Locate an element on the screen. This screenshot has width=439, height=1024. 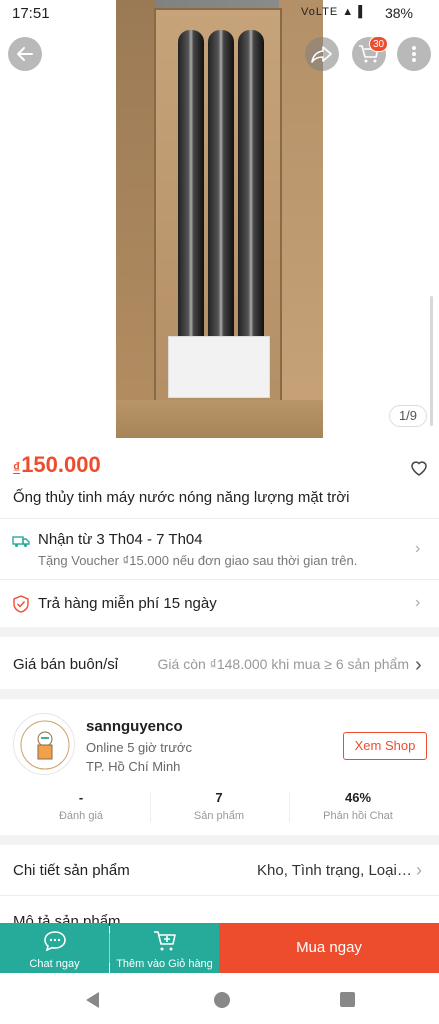
chat-now-button: Chat ngay is located at coordinates (54, 948).